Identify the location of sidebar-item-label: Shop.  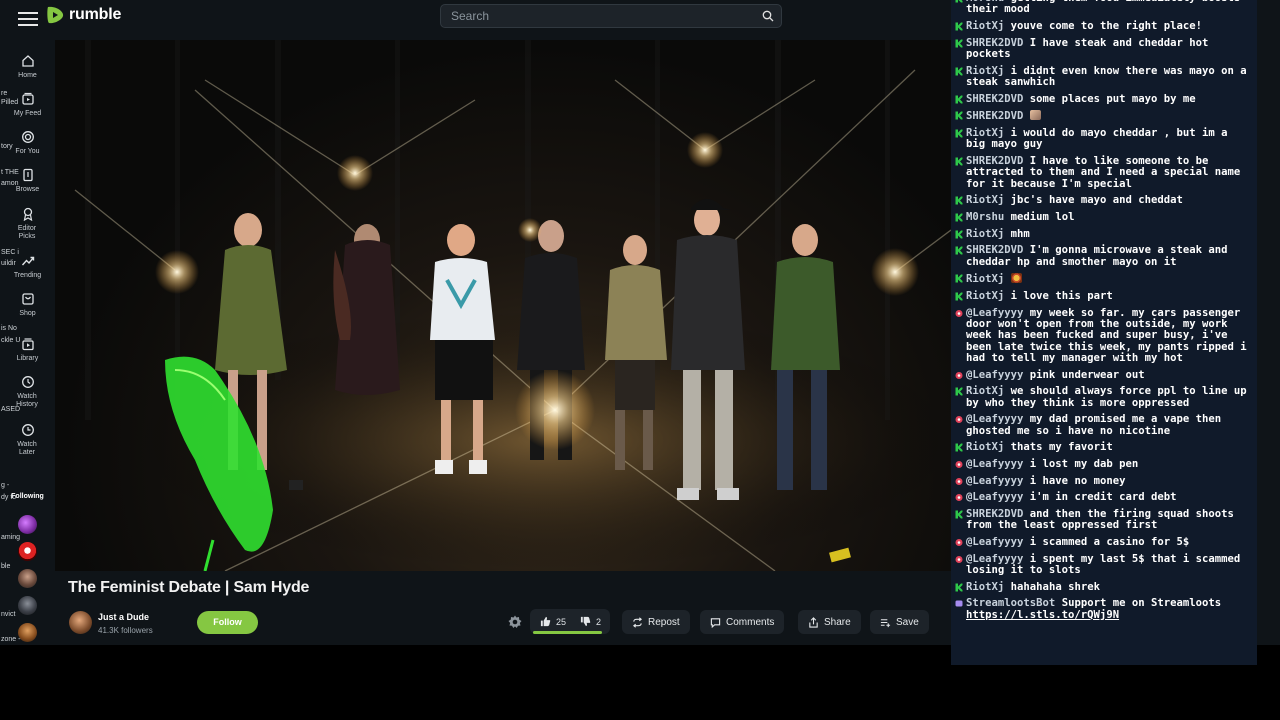
(27, 313).